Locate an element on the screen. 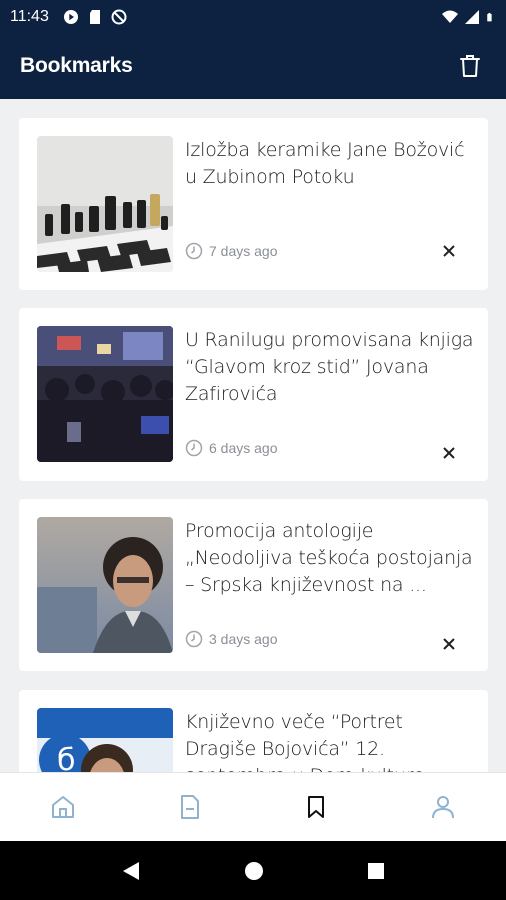  nav-bookmarks is located at coordinates (316, 807).